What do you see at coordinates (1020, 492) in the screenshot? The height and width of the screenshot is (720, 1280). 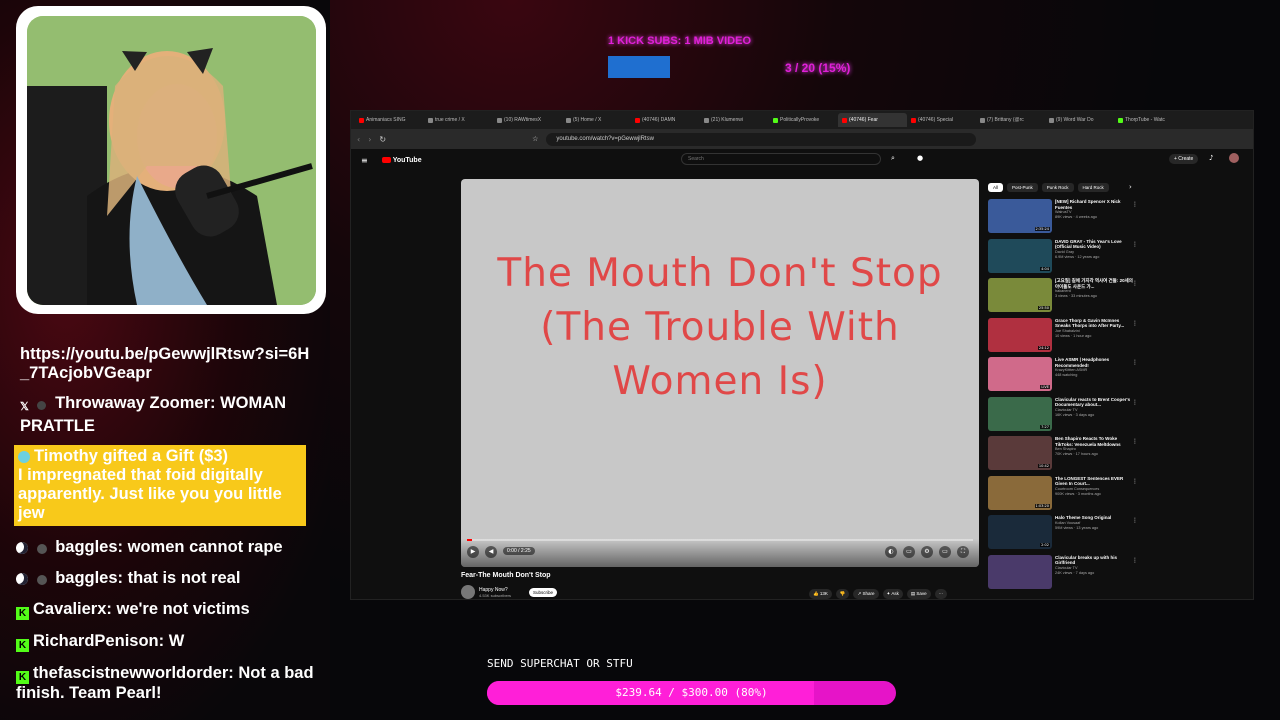 I see `video-thumbnail: 1:03:20` at bounding box center [1020, 492].